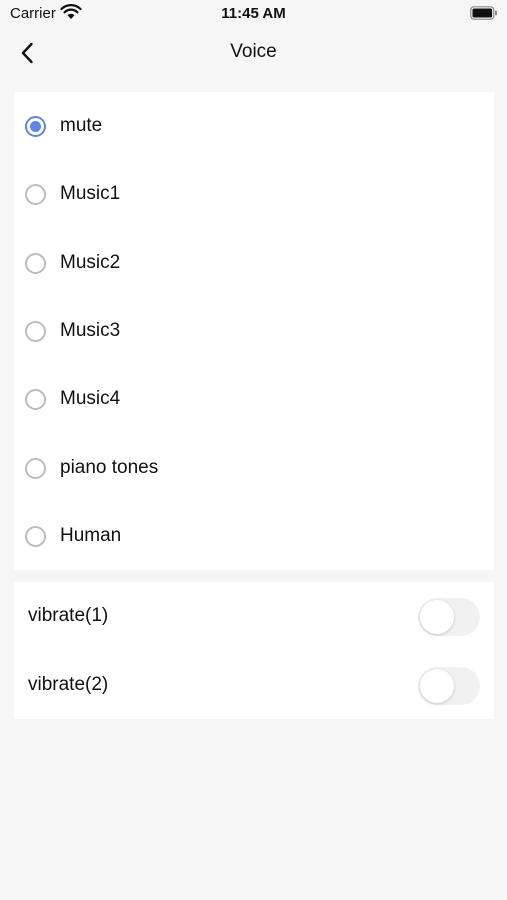 Image resolution: width=507 pixels, height=900 pixels. I want to click on sound-option-label: Music3, so click(90, 330).